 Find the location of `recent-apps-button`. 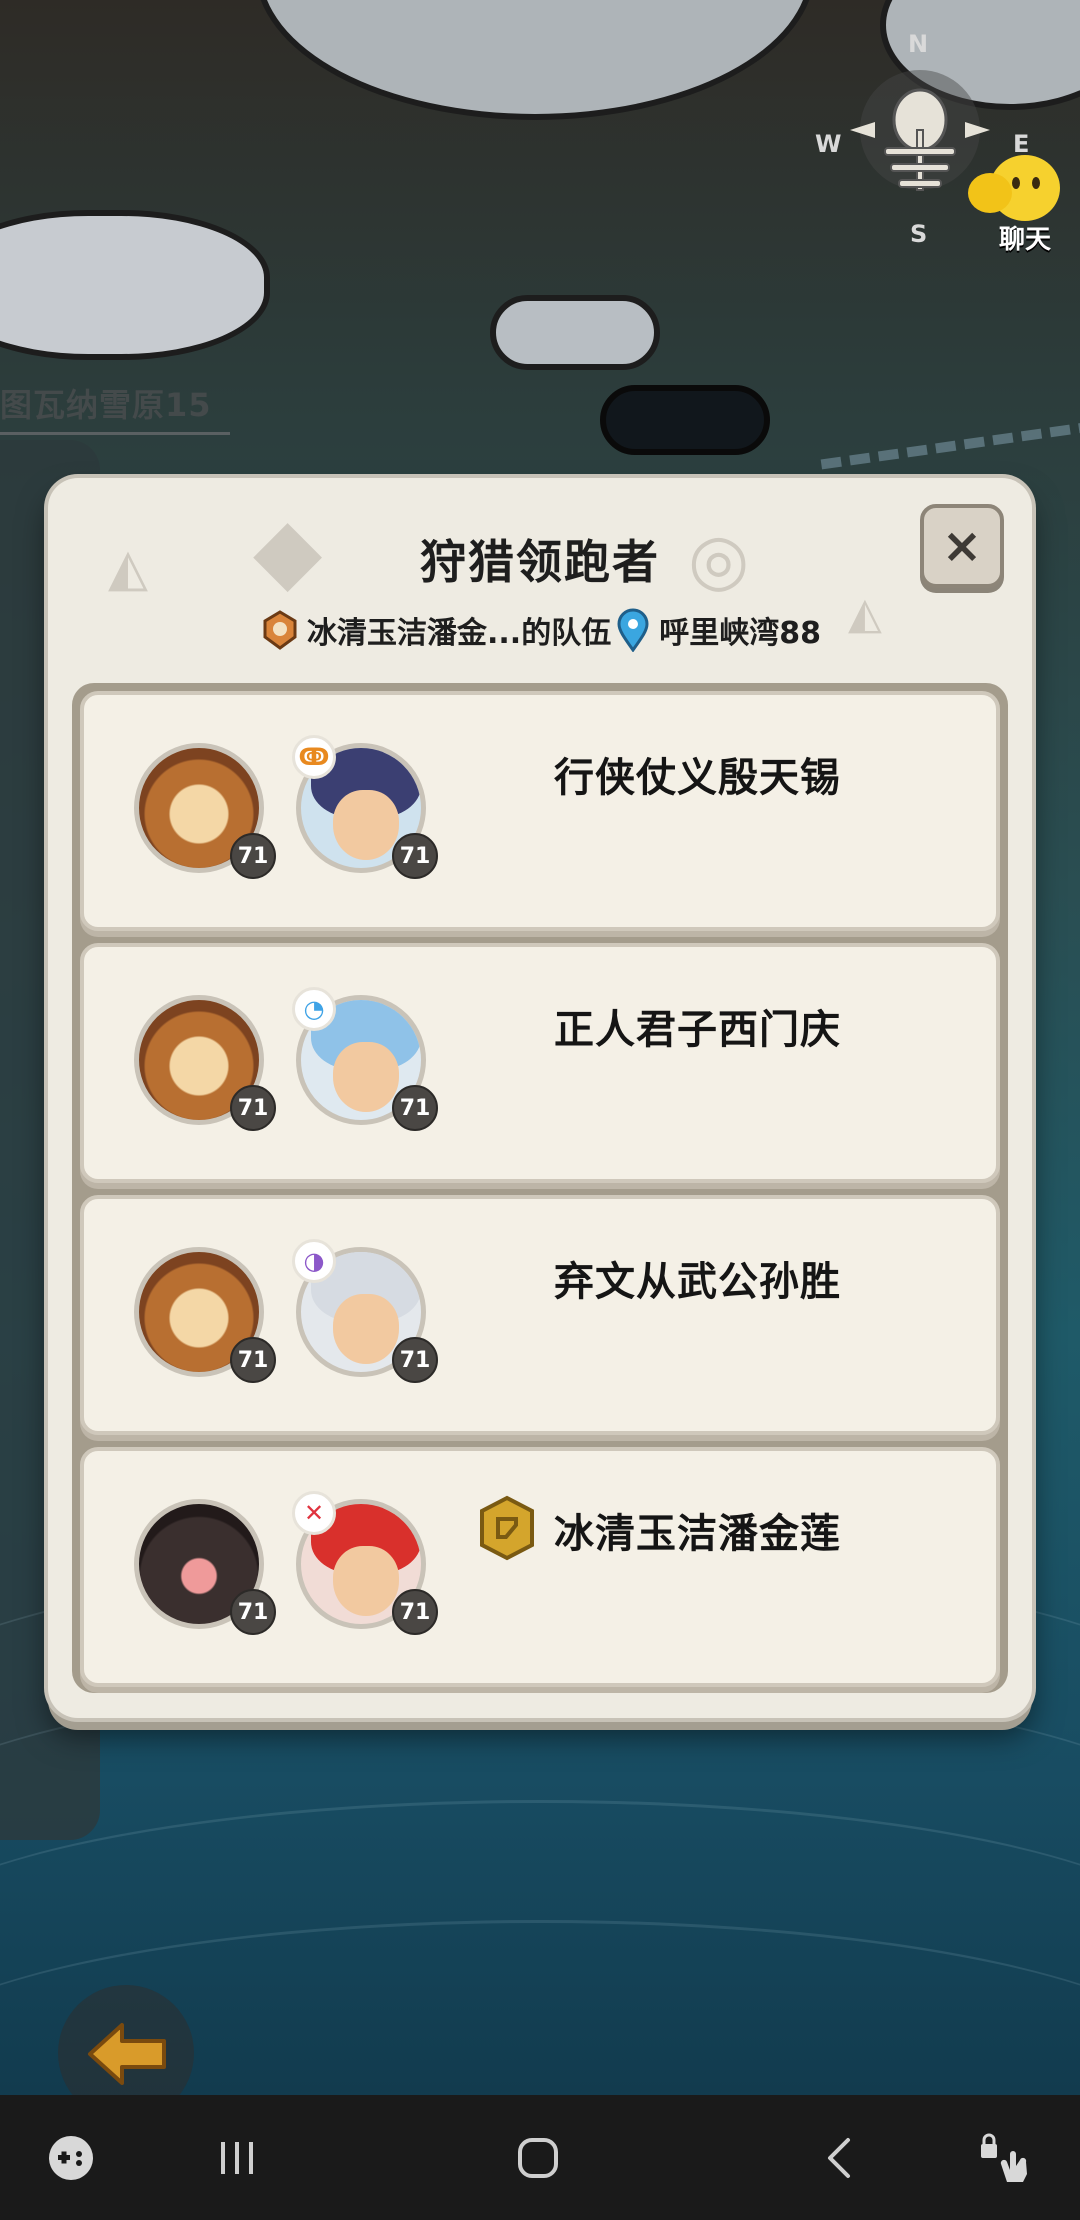

recent-apps-button is located at coordinates (237, 2158).